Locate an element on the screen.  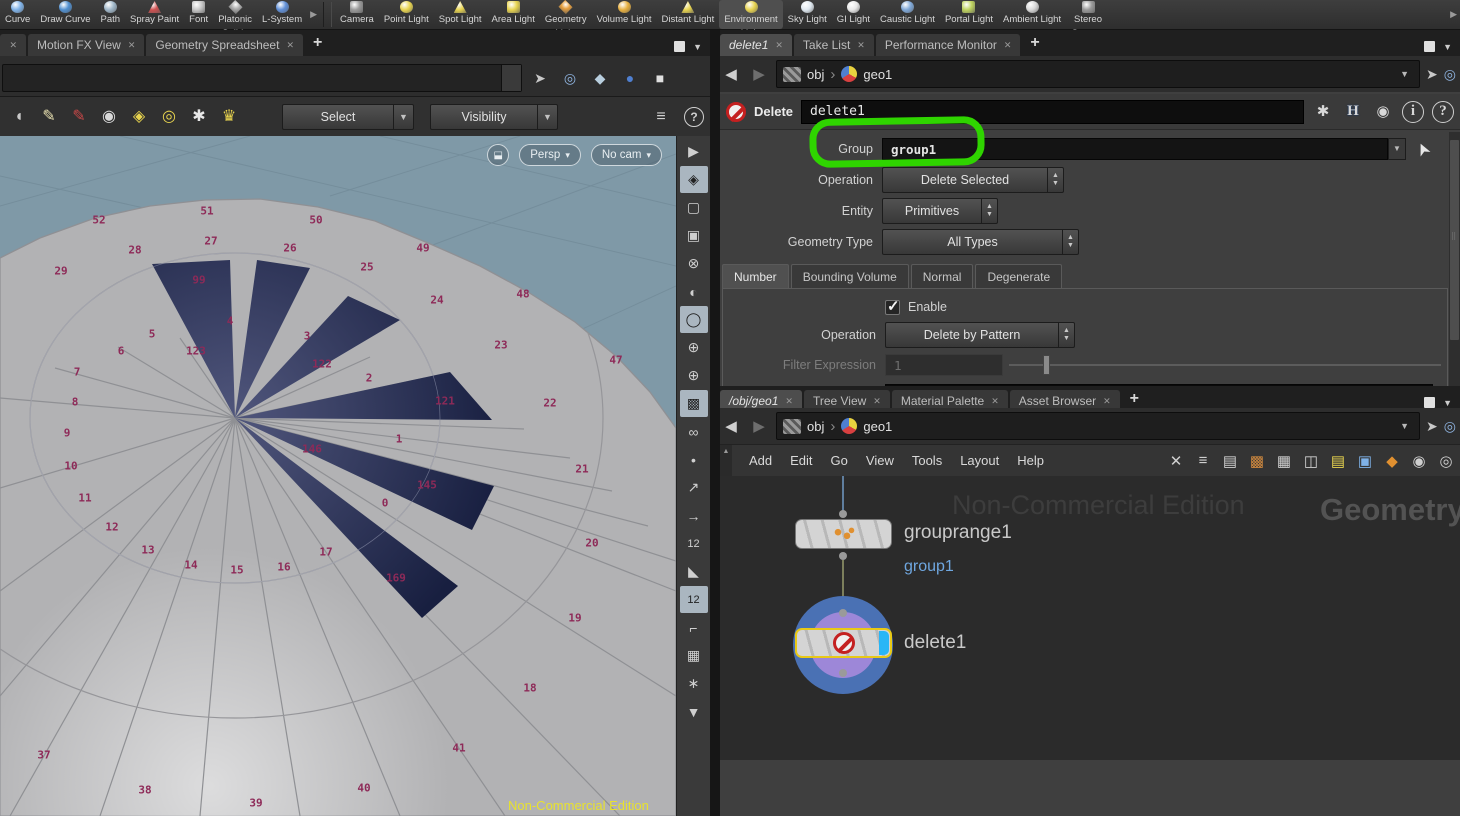
shelf-tool-font: Font is located at coordinates (198, 14).